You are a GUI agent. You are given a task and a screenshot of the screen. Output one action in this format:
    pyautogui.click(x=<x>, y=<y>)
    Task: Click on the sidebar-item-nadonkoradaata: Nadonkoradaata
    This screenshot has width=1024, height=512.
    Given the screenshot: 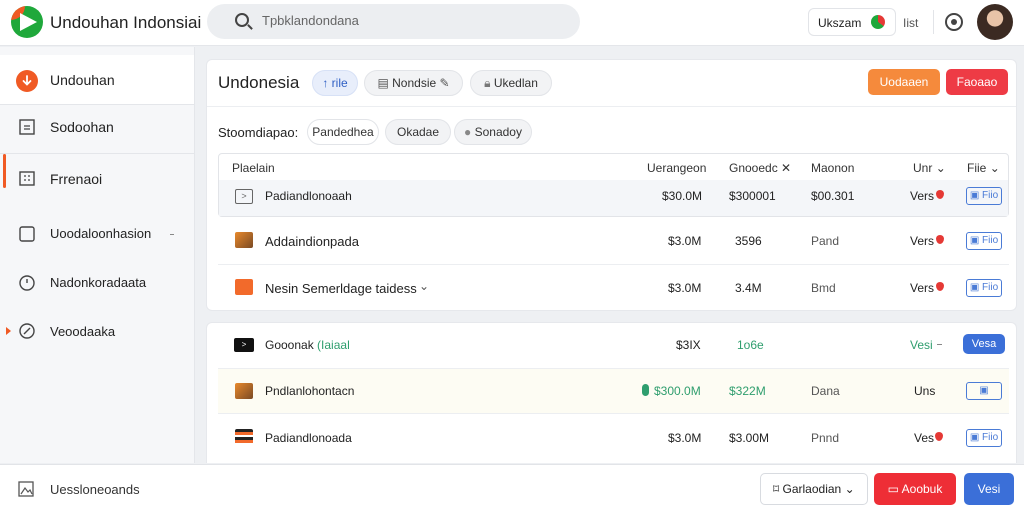 What is the action you would take?
    pyautogui.click(x=97, y=283)
    